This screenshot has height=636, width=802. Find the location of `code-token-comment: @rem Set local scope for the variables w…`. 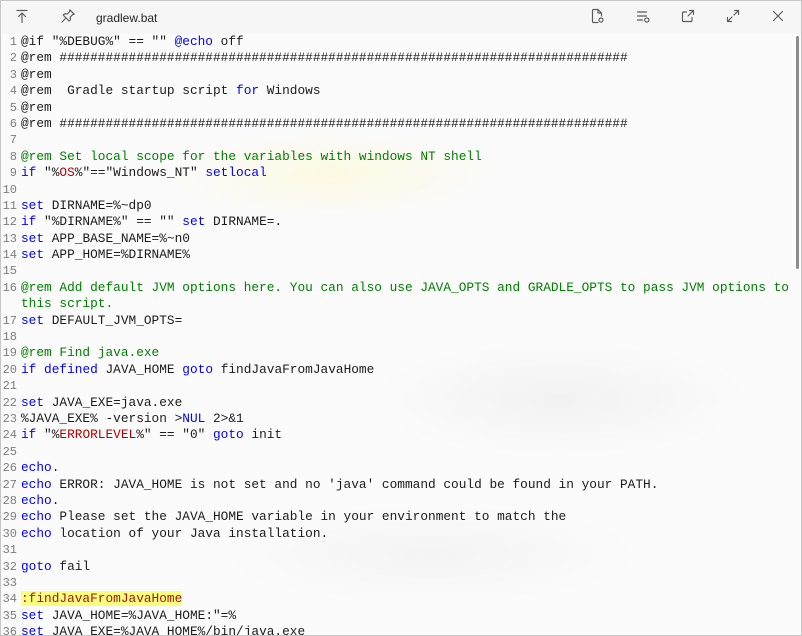

code-token-comment: @rem Set local scope for the variables w… is located at coordinates (251, 156).